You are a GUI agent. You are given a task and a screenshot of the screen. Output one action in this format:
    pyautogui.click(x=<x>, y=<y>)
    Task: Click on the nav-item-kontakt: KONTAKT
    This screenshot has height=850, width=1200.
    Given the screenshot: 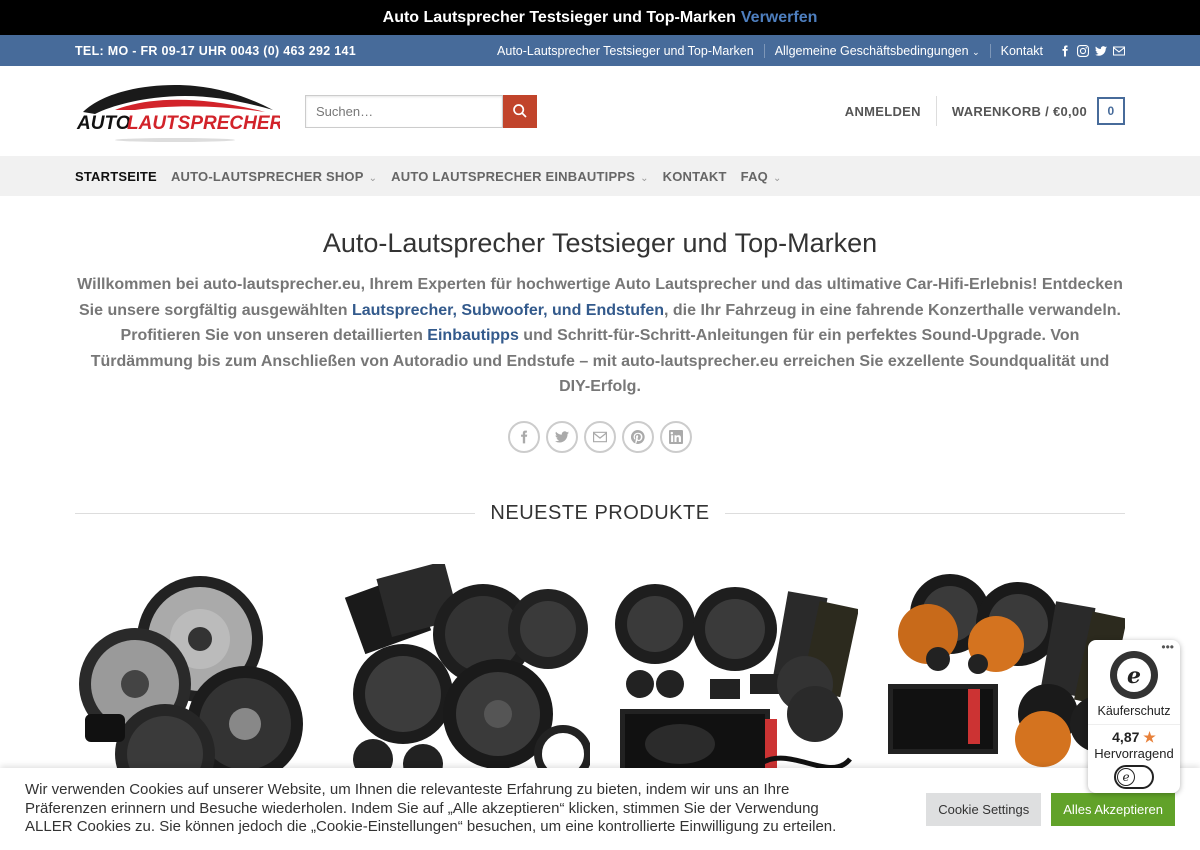 What is the action you would take?
    pyautogui.click(x=695, y=176)
    